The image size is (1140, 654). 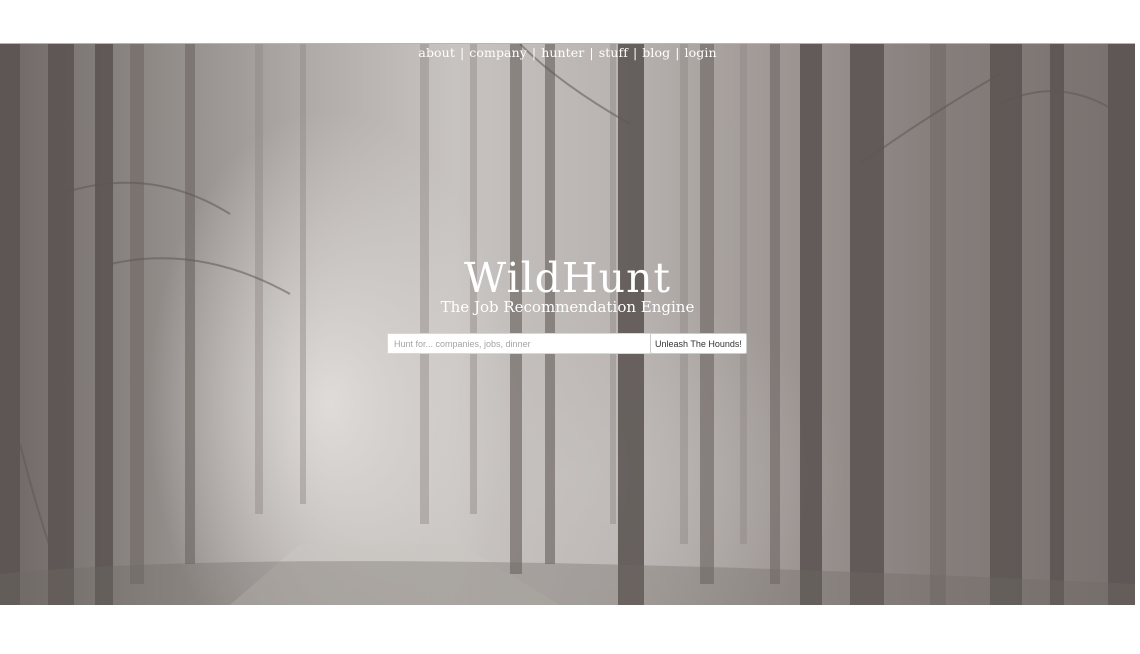 I want to click on search-submit-button: Unleash The Hounds!, so click(x=698, y=343).